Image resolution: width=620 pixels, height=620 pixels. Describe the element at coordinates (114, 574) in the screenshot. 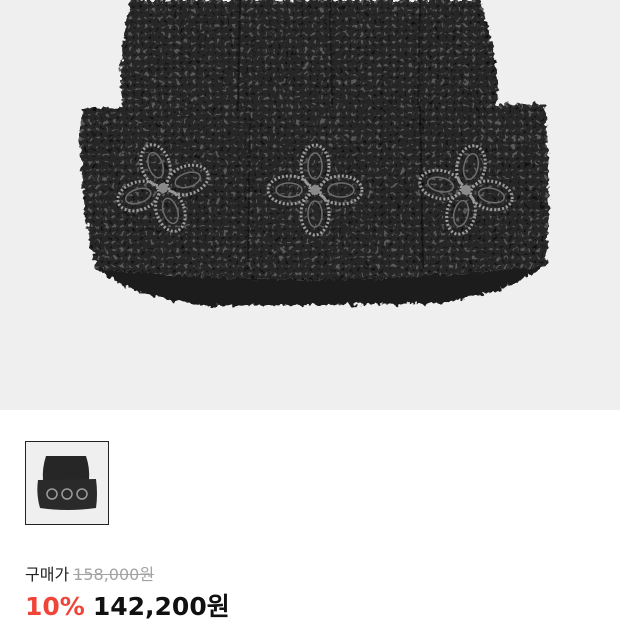

I see `original-price: 158,000원` at that location.